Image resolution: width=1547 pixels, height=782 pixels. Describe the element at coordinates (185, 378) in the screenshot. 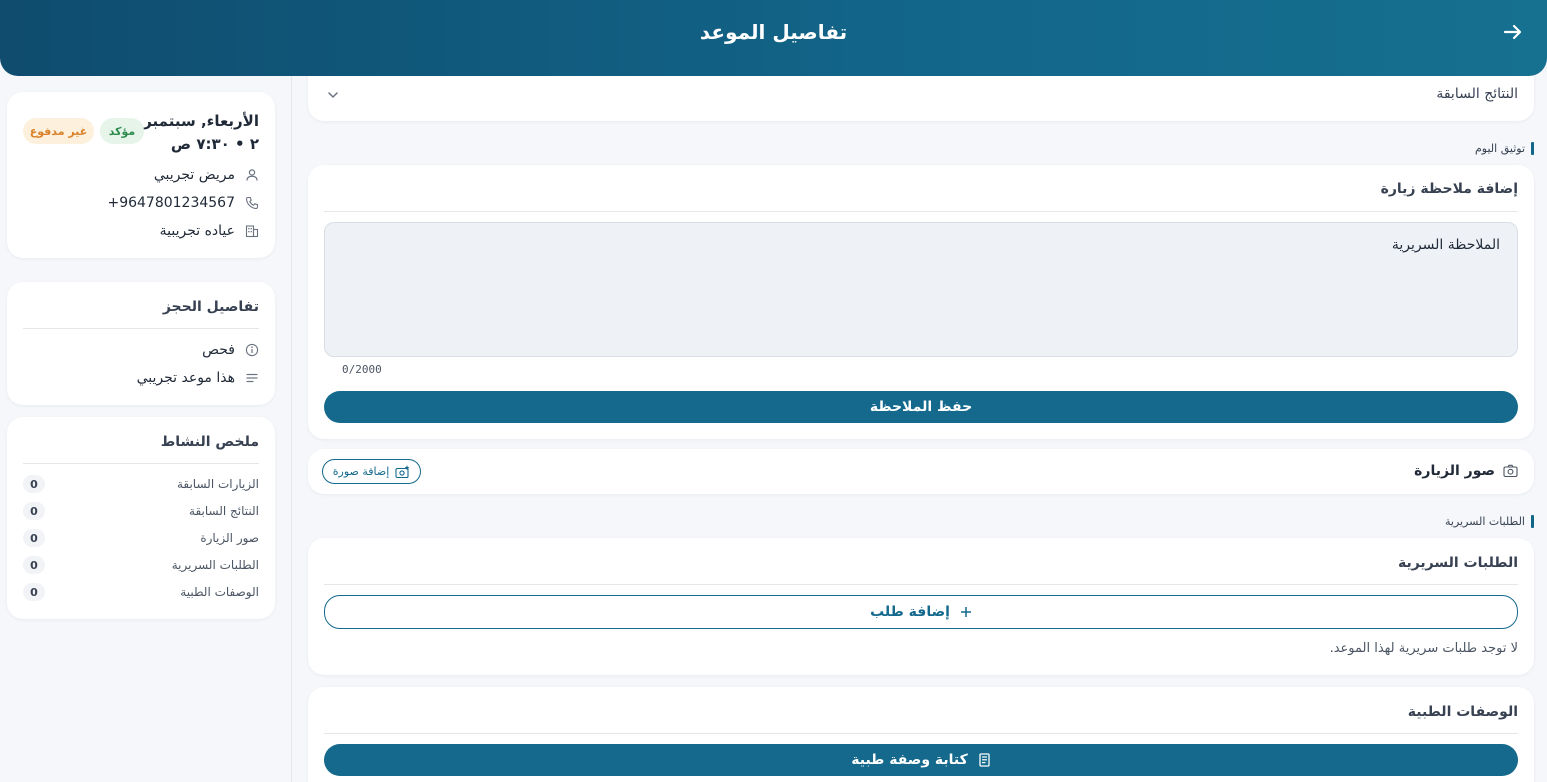

I see `booking-note: هذا موعد تجريبي` at that location.